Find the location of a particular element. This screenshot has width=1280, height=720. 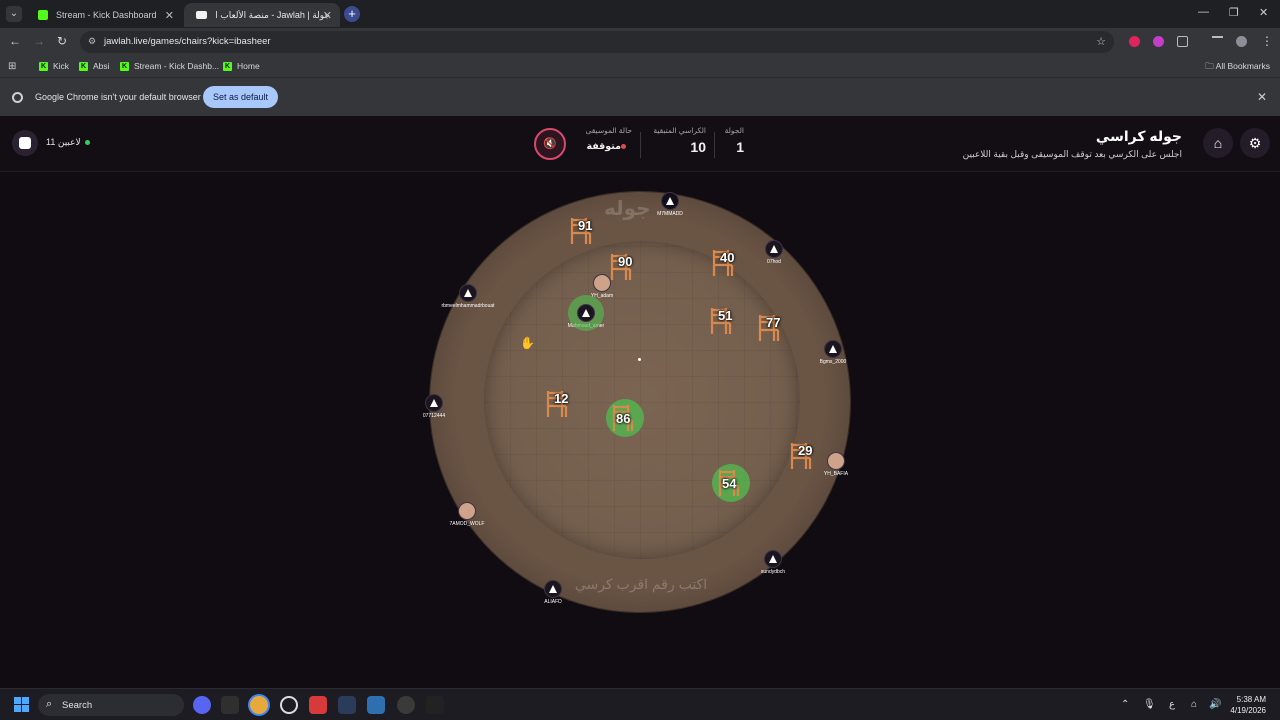

reload-icon: ↻ is located at coordinates (62, 41).